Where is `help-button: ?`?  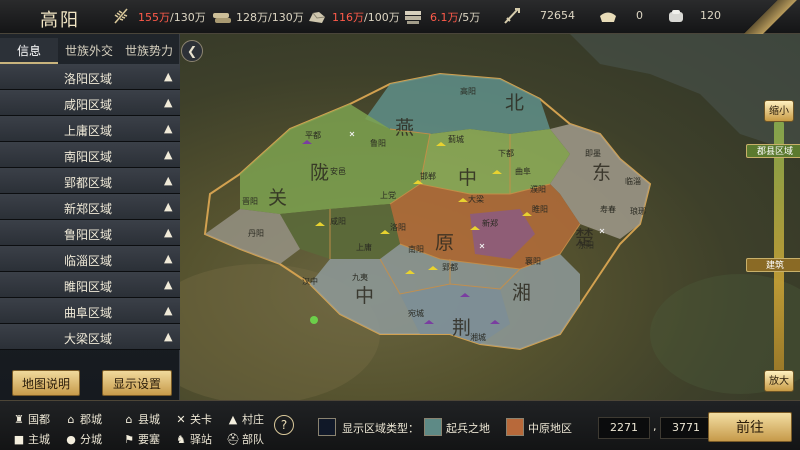
help-button: ? is located at coordinates (284, 425).